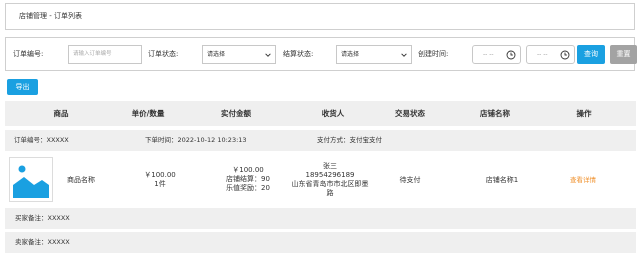  What do you see at coordinates (41, 140) in the screenshot?
I see `order-number: 订单编号：XXXXX` at bounding box center [41, 140].